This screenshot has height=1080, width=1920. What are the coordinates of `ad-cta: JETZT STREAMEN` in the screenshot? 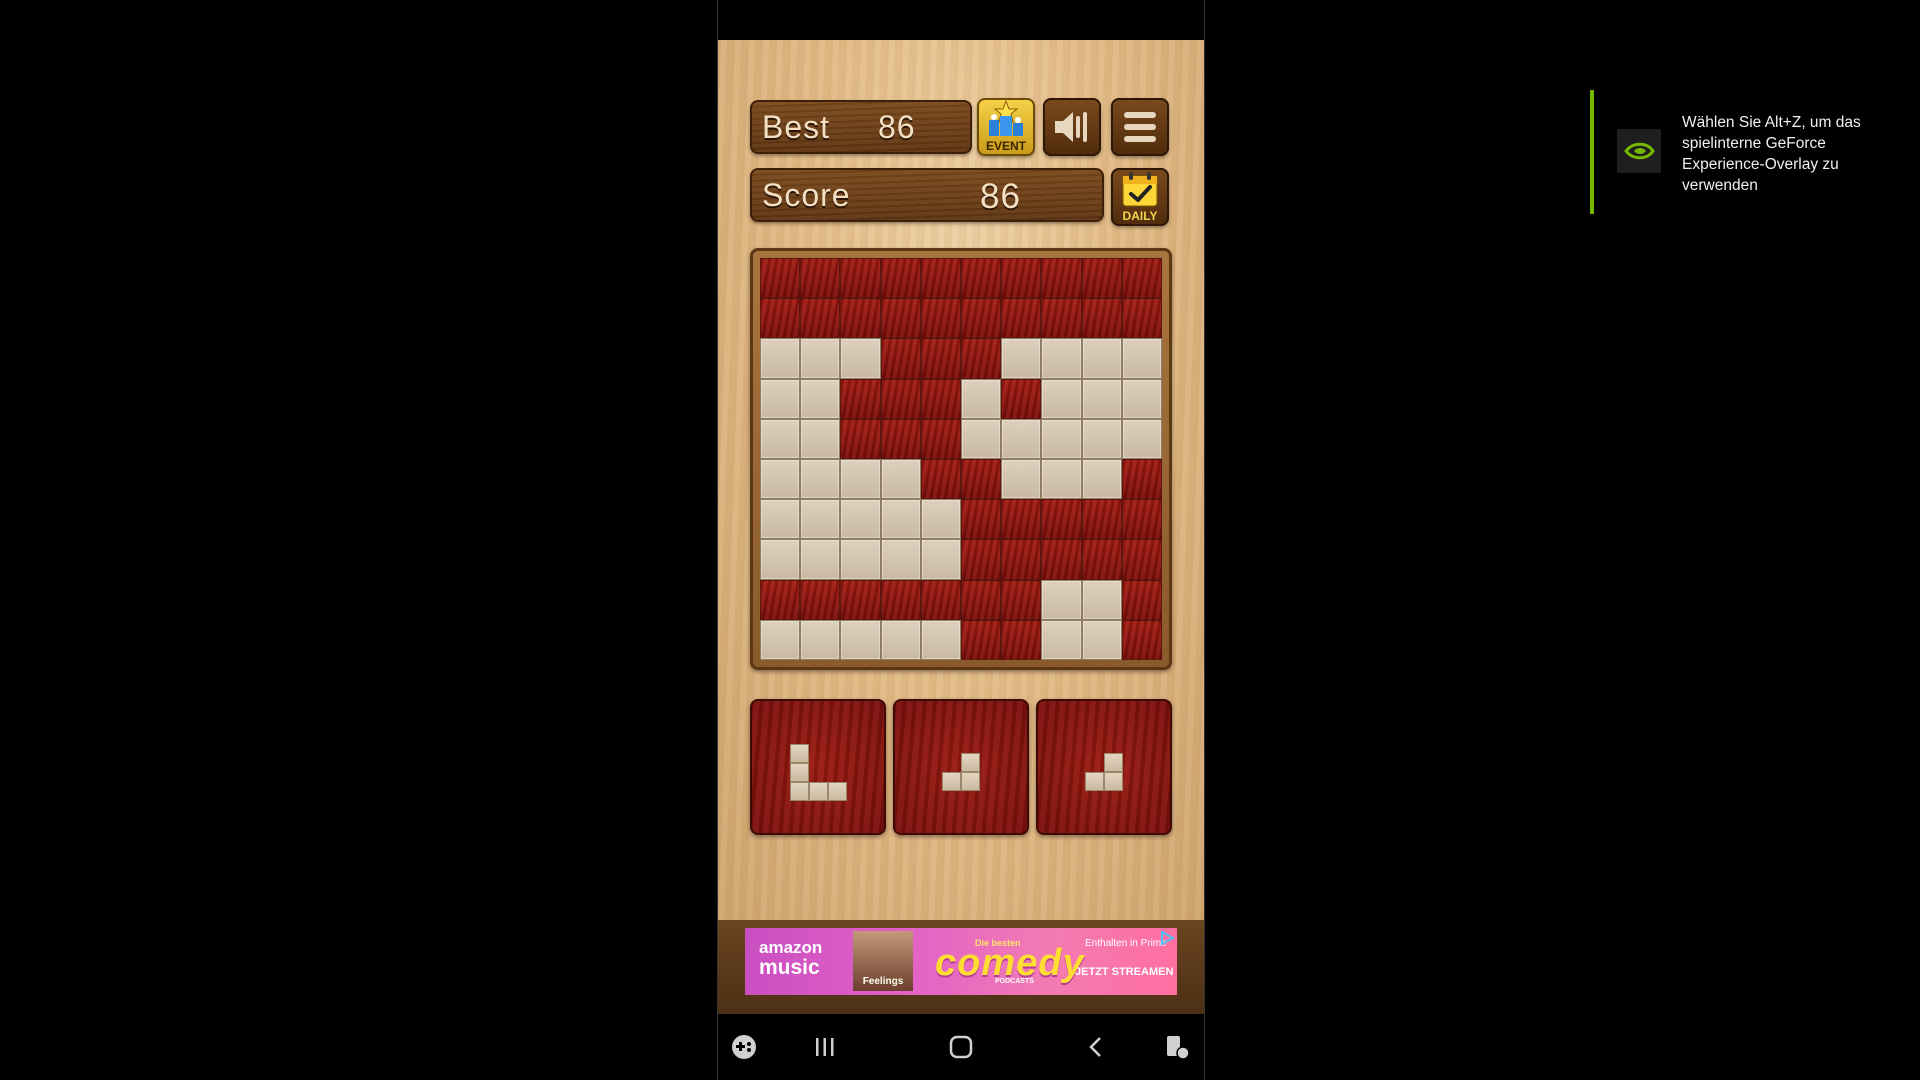 It's located at (1124, 972).